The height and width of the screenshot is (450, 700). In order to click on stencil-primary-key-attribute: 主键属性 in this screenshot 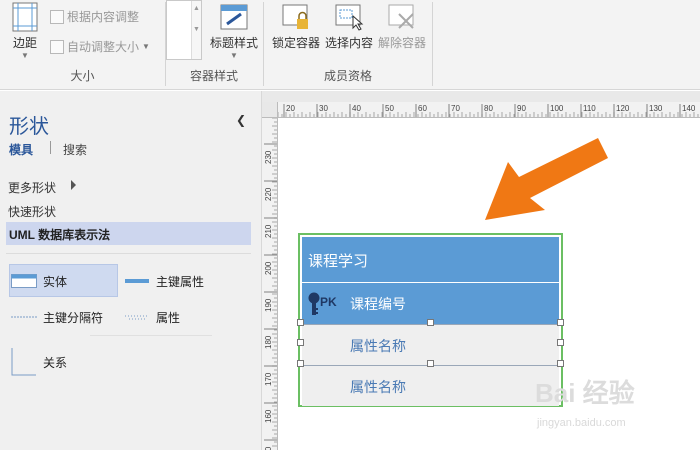, I will do `click(164, 281)`.